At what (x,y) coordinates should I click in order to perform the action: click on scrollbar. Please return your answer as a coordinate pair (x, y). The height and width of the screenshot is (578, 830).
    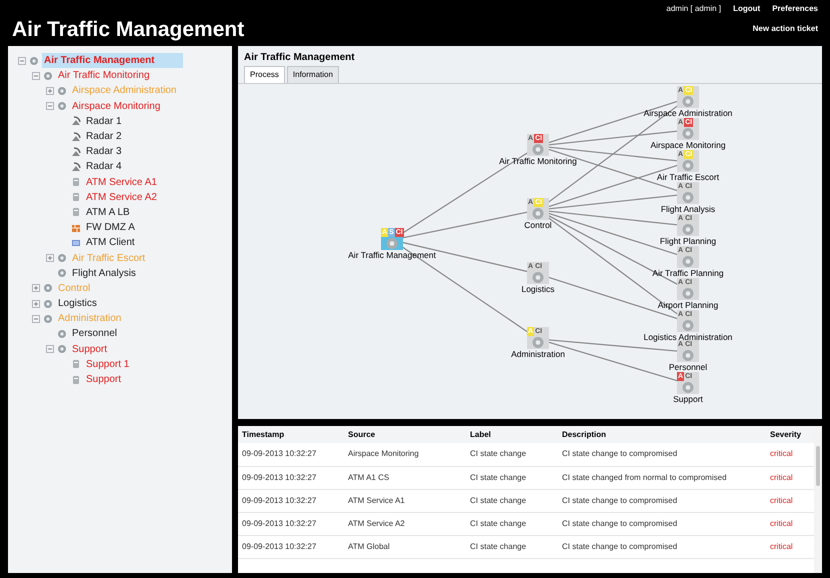
    Looking at the image, I should click on (818, 499).